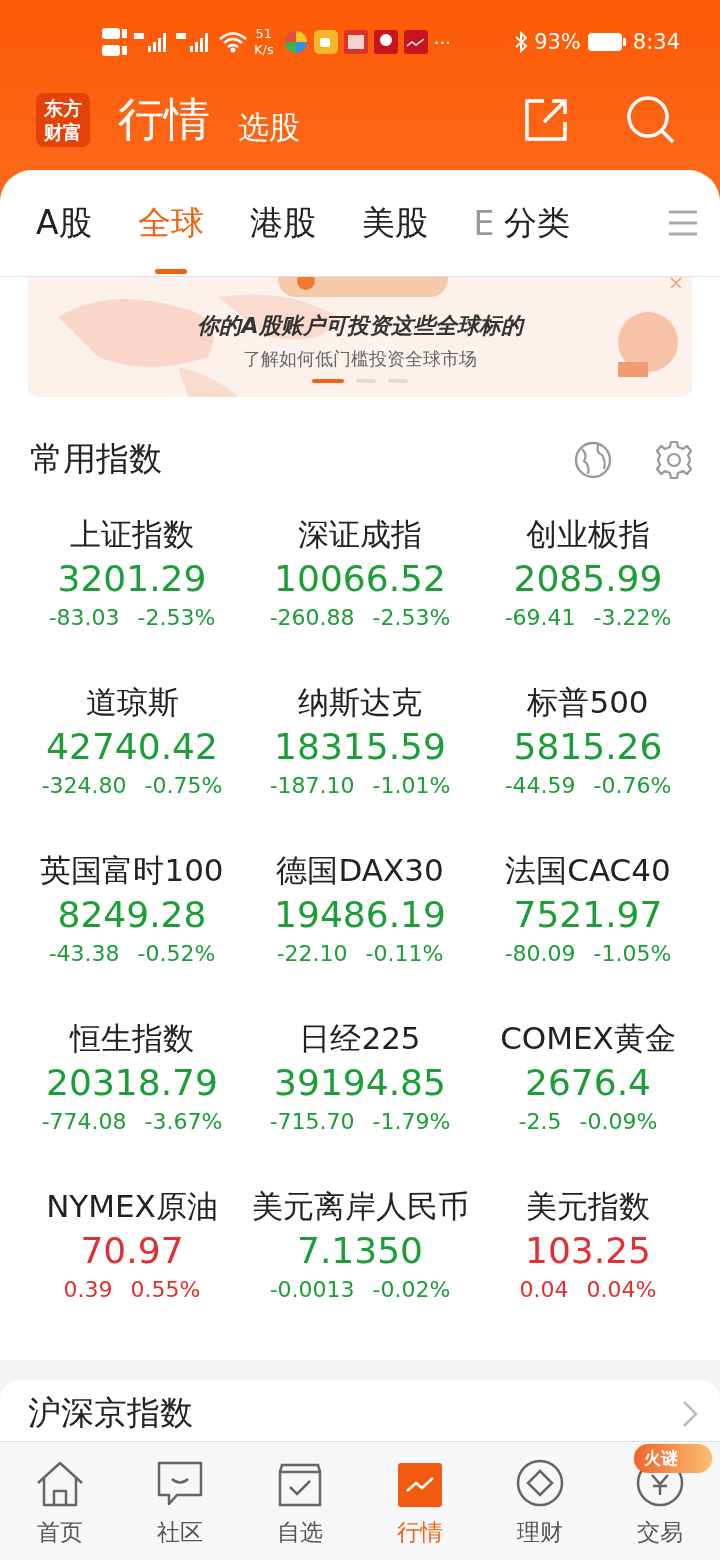  What do you see at coordinates (360, 914) in the screenshot?
I see `index-value: 19486.19` at bounding box center [360, 914].